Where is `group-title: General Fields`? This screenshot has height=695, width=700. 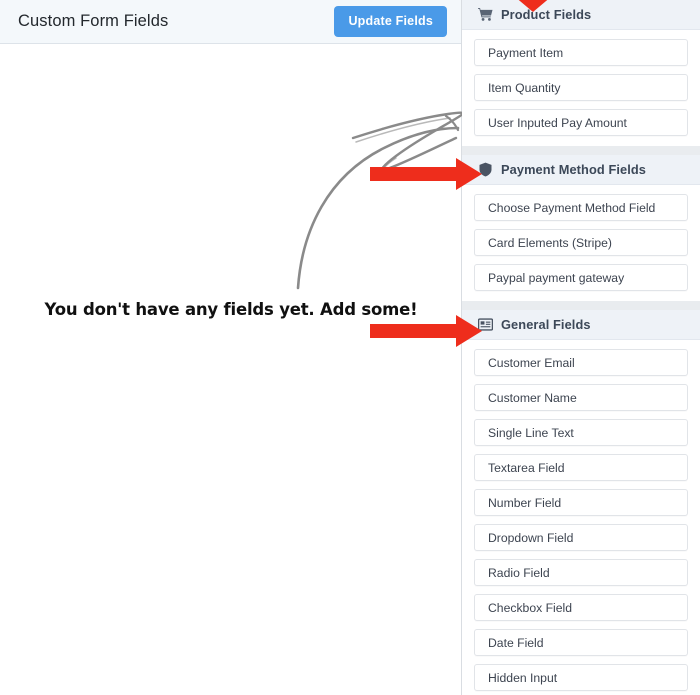 group-title: General Fields is located at coordinates (546, 324).